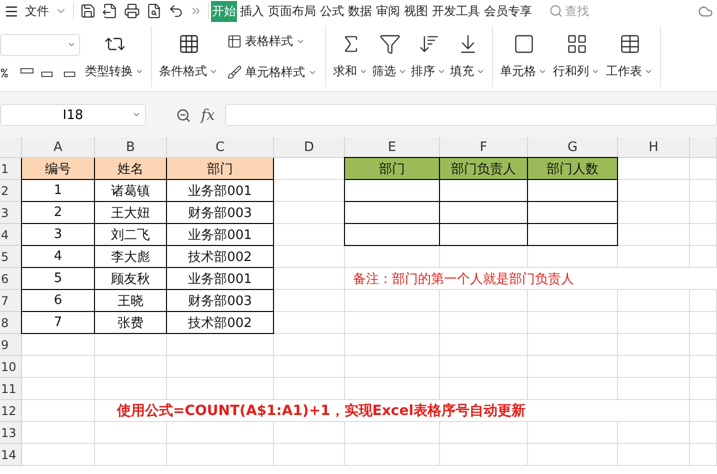 Image resolution: width=717 pixels, height=474 pixels. I want to click on cell-icon, so click(523, 44).